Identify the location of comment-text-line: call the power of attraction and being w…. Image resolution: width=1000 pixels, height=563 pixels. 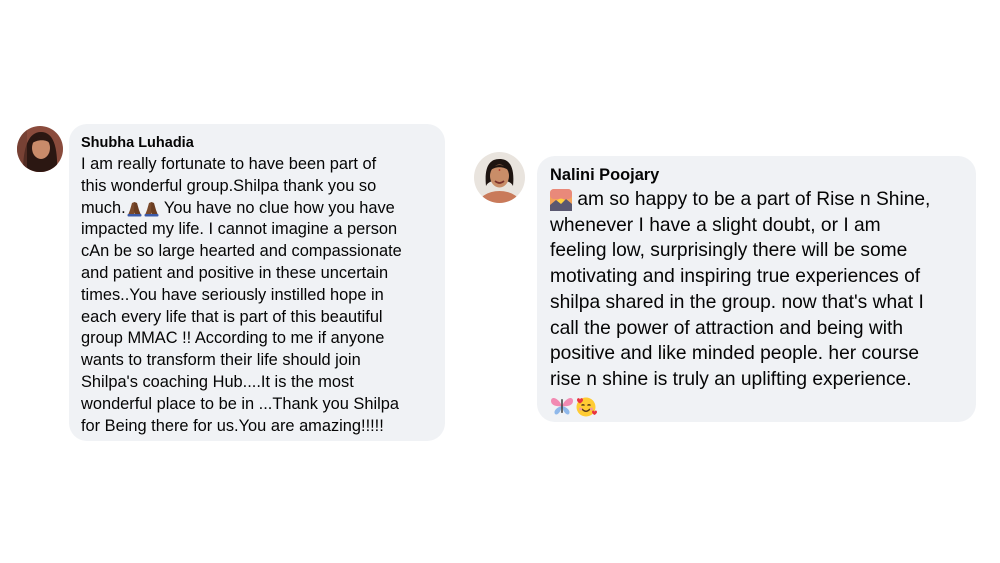
(727, 328).